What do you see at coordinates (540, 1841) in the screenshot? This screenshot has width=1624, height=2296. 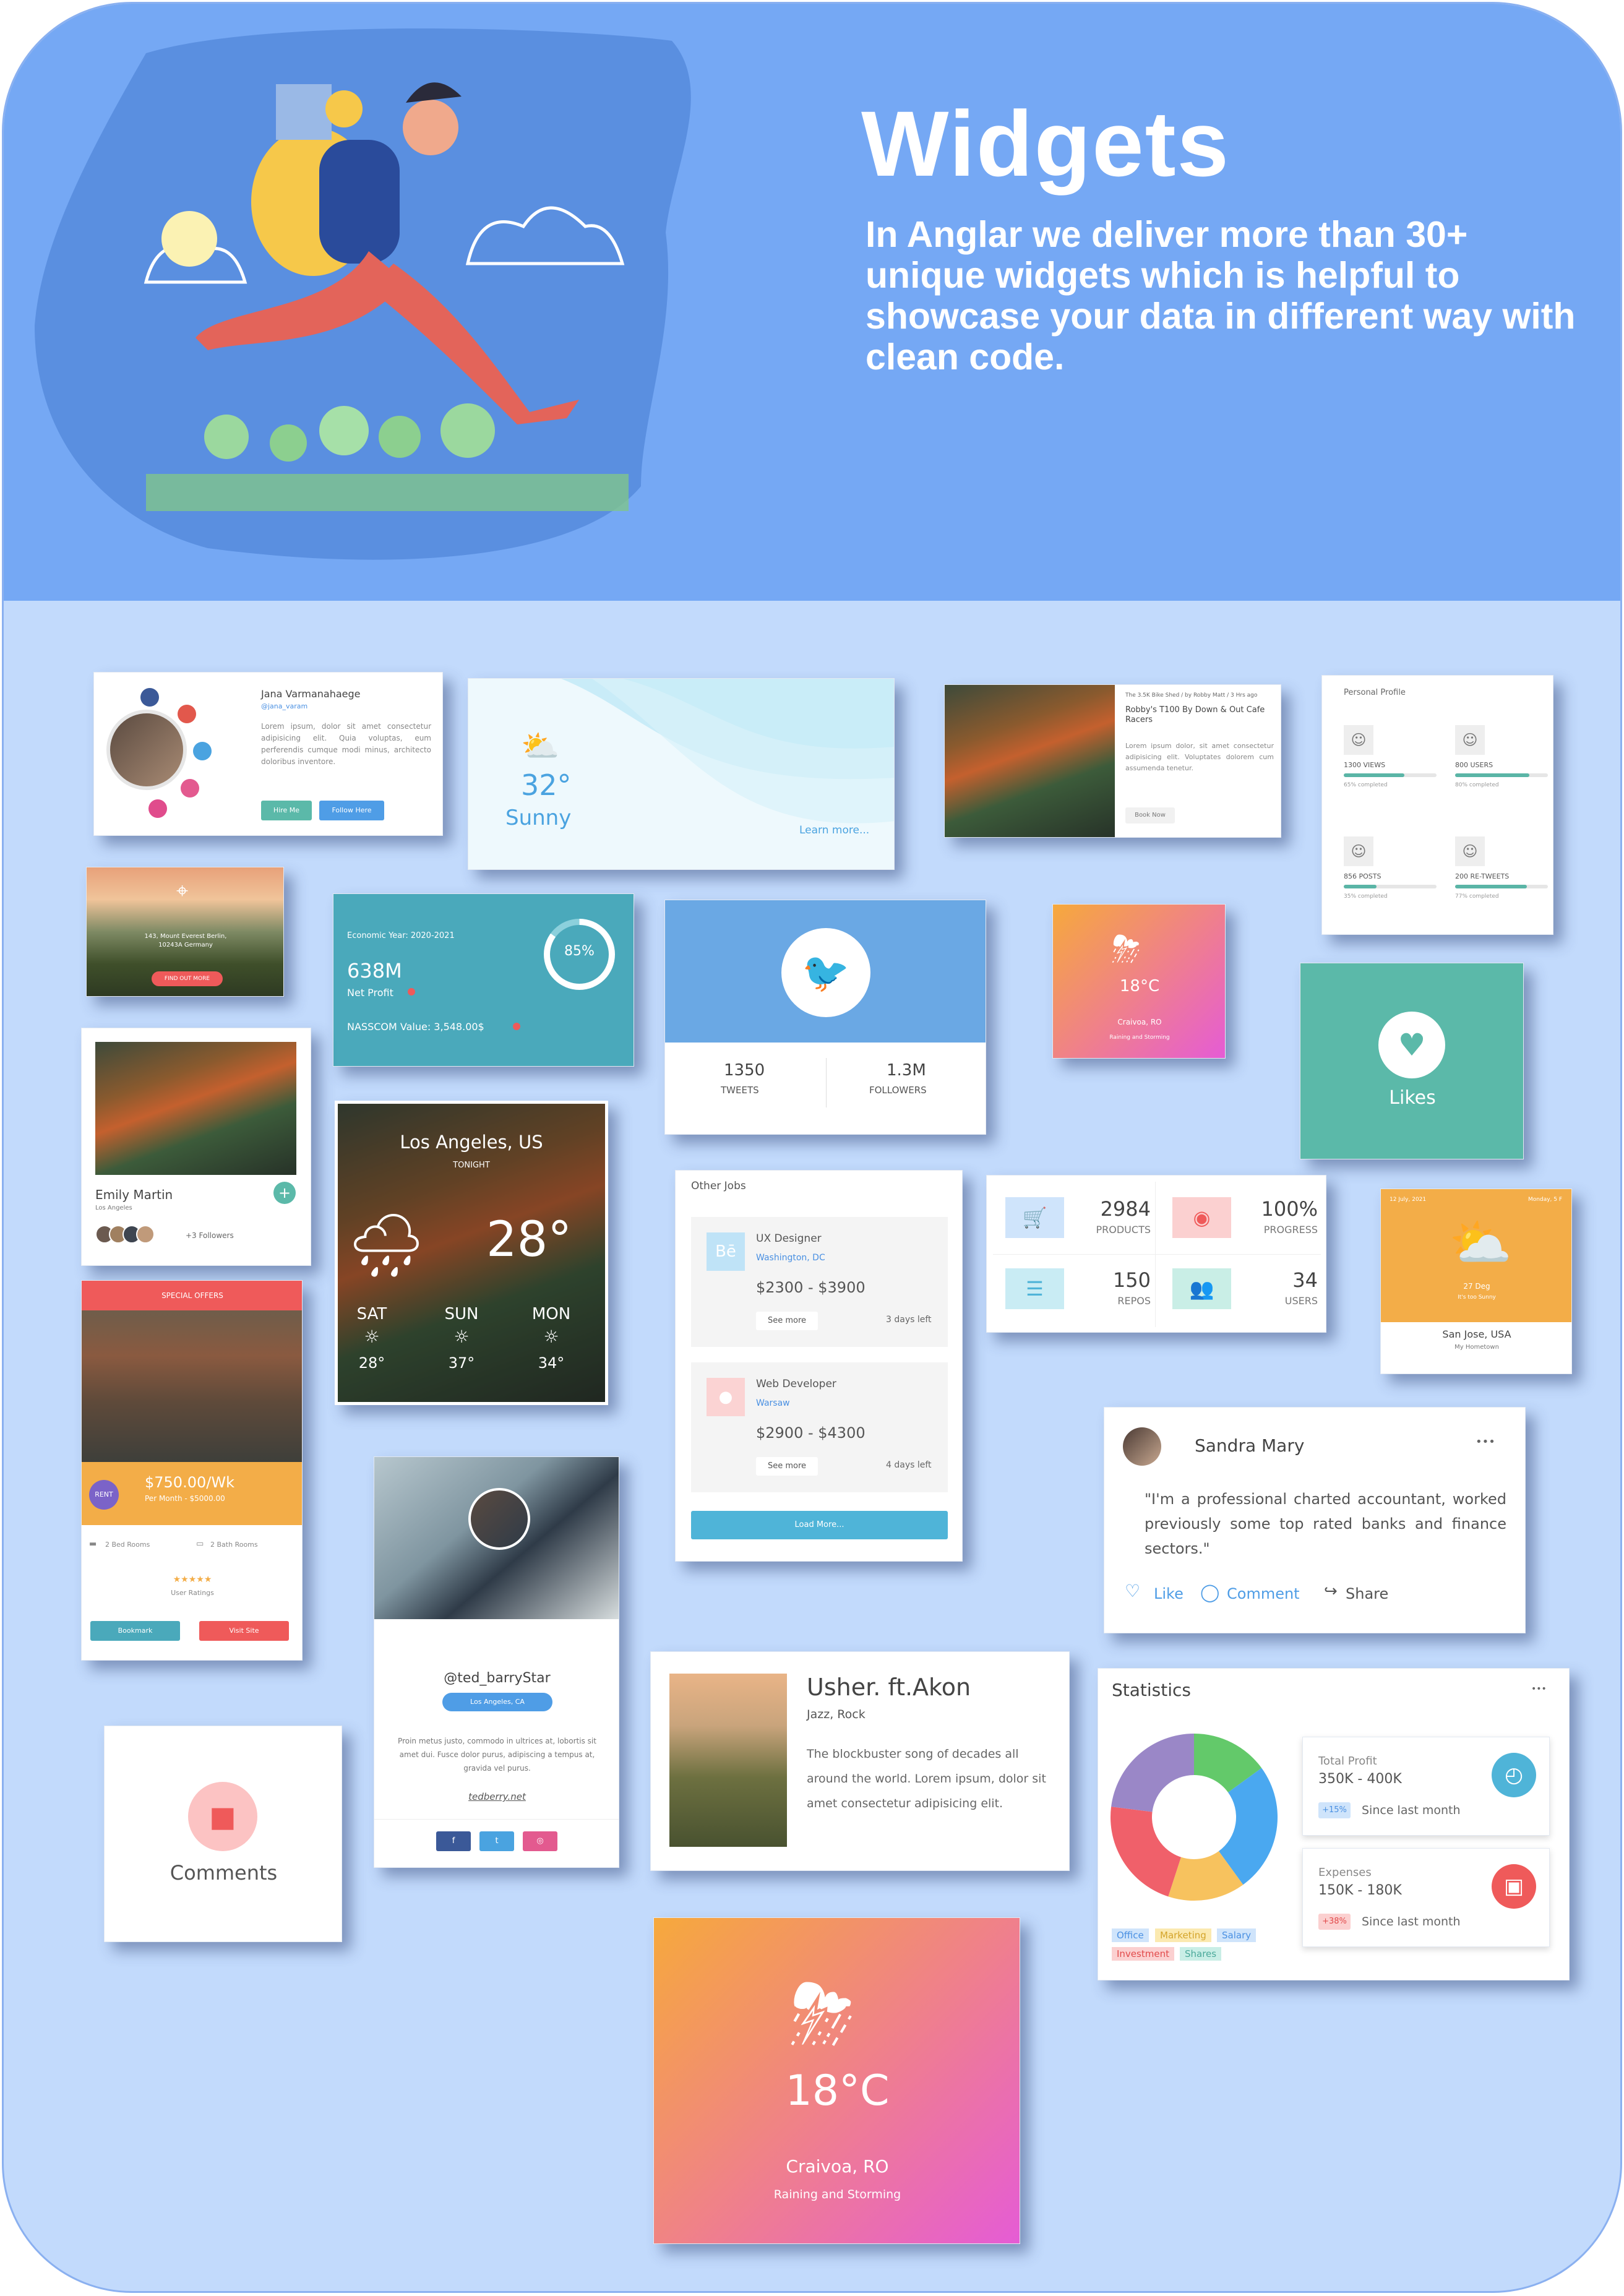 I see `ted-instagram-button: ◎` at bounding box center [540, 1841].